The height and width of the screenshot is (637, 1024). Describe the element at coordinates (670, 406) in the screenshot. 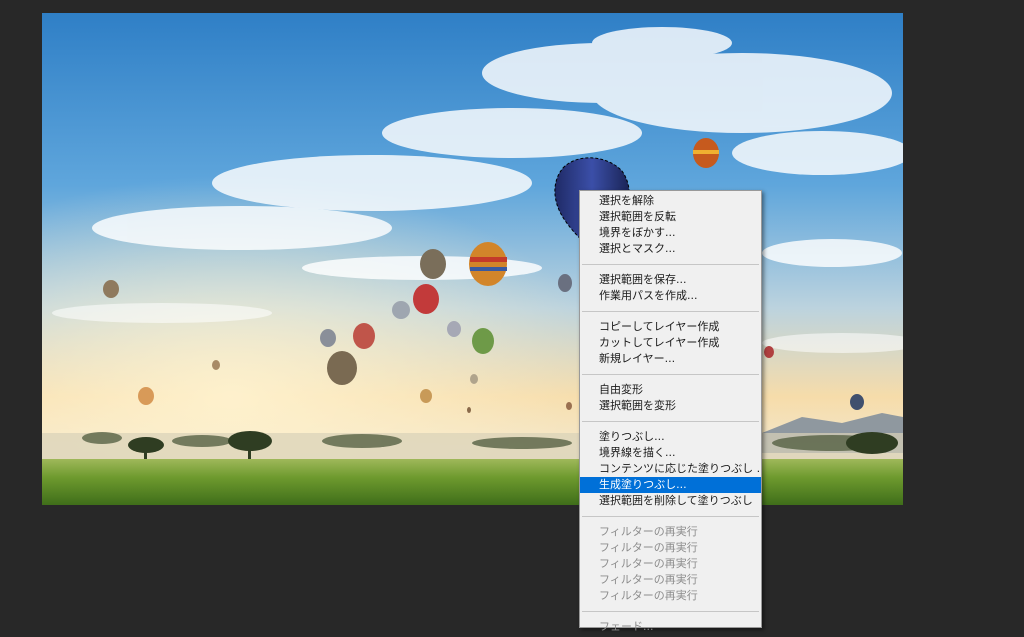

I see `menu-item: 選択範囲を変形` at that location.